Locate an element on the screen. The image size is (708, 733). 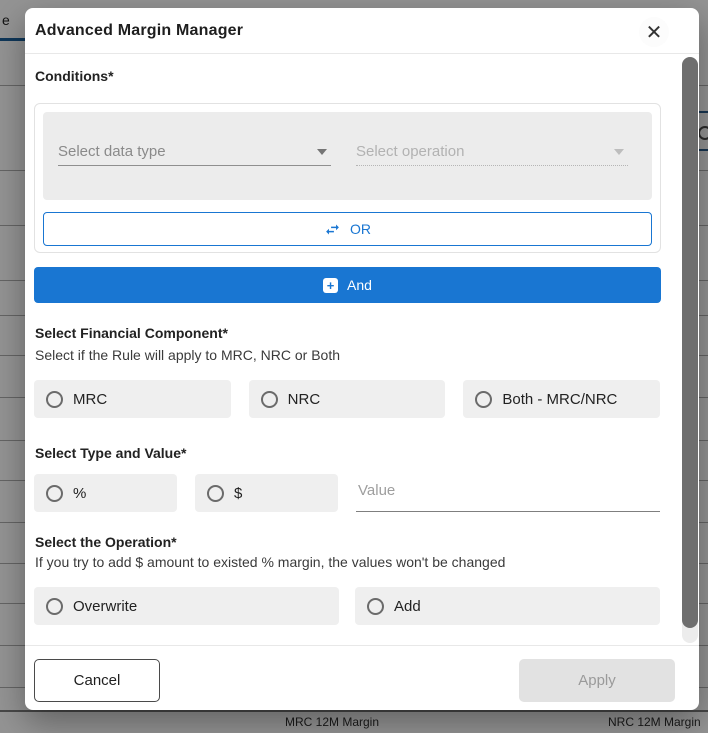
or-button: OR is located at coordinates (347, 229).